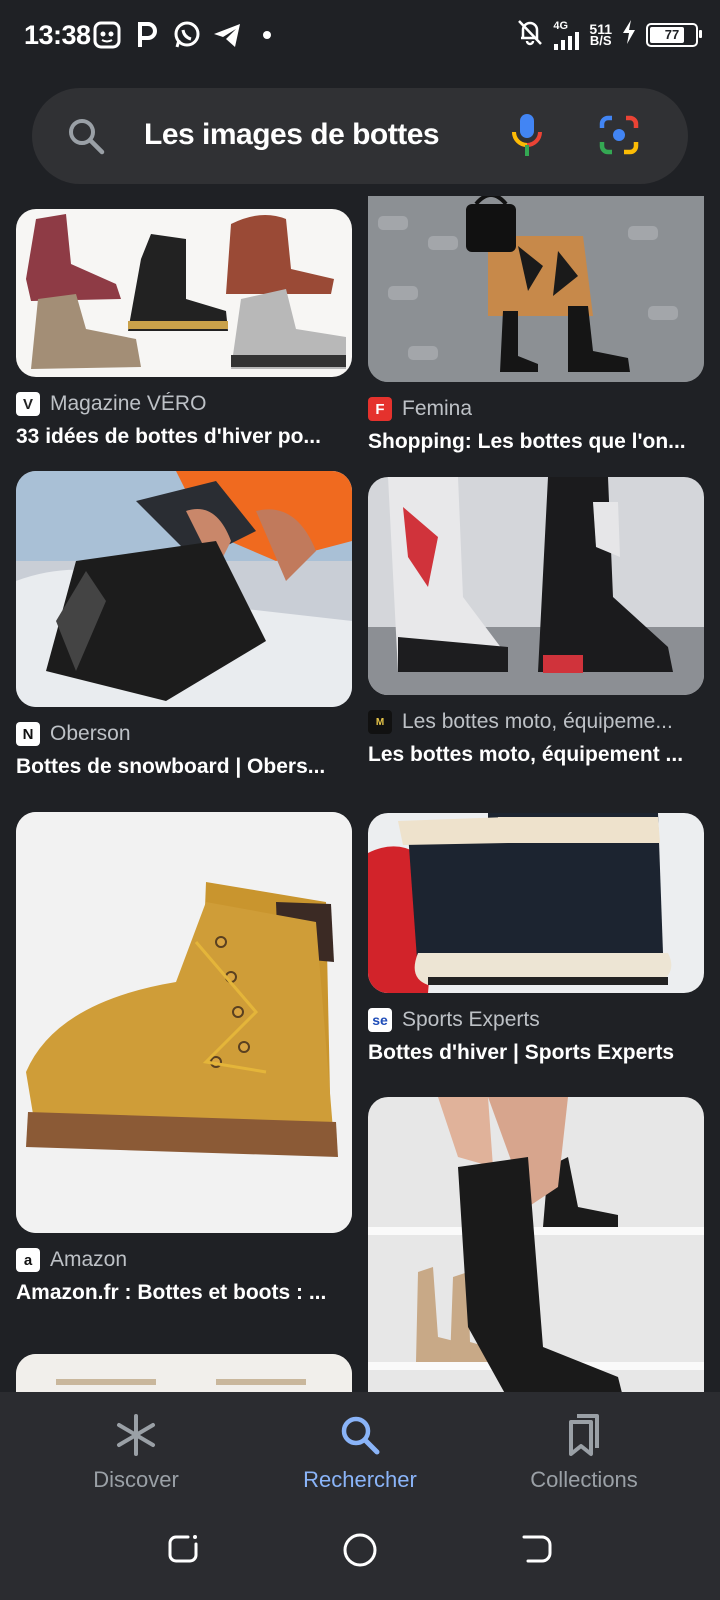  I want to click on nav-discover: Discover, so click(136, 1452).